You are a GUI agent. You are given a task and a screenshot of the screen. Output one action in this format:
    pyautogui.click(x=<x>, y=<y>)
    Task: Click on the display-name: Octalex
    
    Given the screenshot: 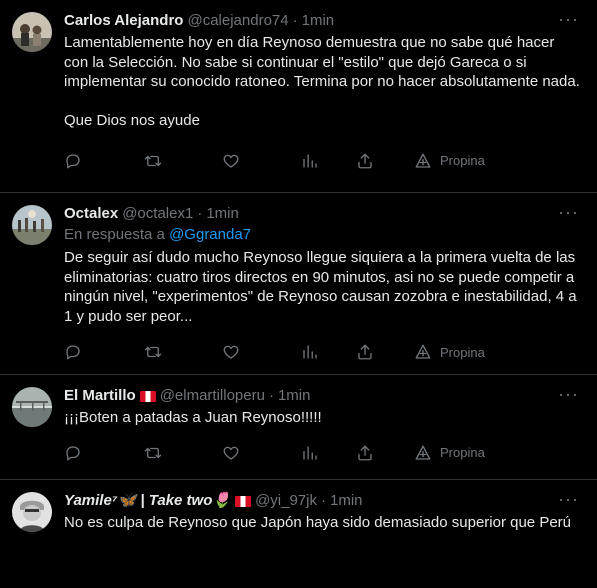 What is the action you would take?
    pyautogui.click(x=91, y=214)
    